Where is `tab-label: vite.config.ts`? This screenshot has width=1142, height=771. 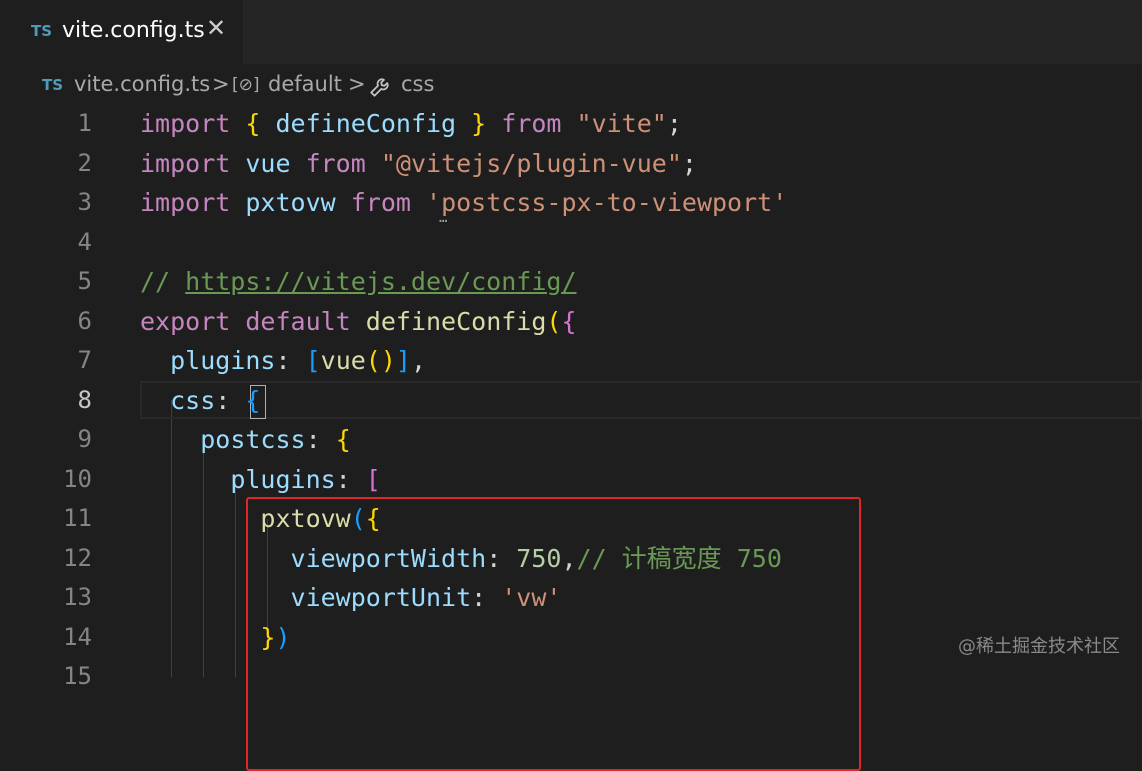
tab-label: vite.config.ts is located at coordinates (133, 30).